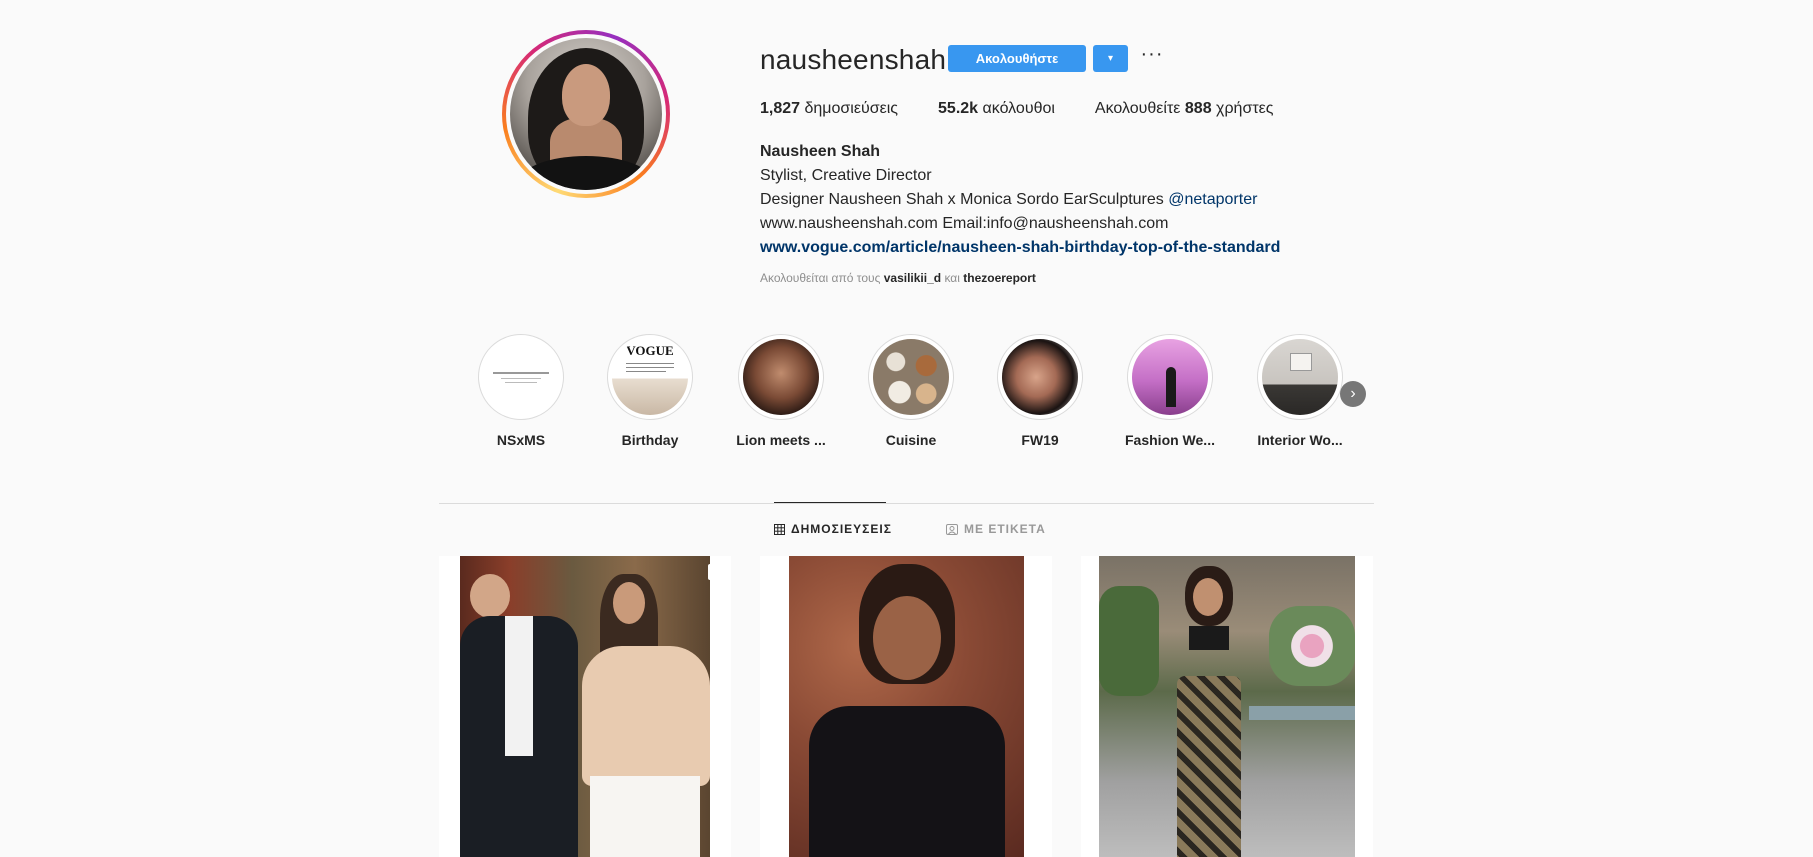 The height and width of the screenshot is (857, 1813). I want to click on posts-stat: 1,827 δημοσιεύσεις, so click(829, 109).